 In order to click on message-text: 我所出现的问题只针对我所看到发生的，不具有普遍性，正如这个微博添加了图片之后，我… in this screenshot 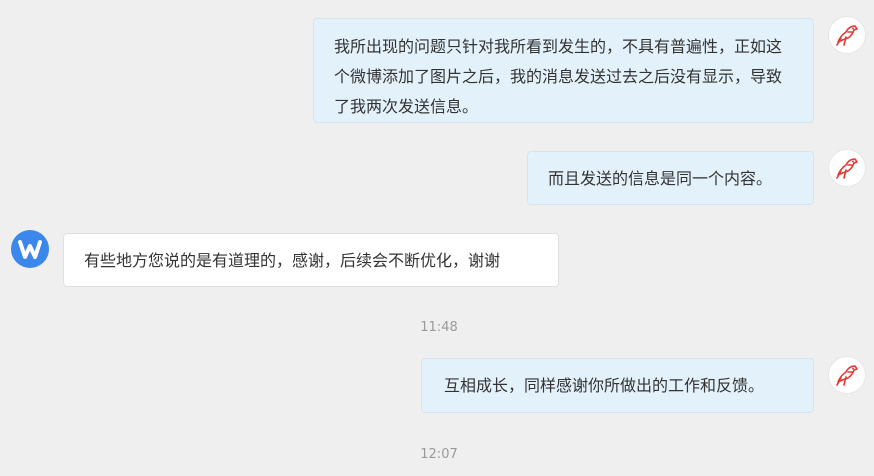, I will do `click(558, 76)`.